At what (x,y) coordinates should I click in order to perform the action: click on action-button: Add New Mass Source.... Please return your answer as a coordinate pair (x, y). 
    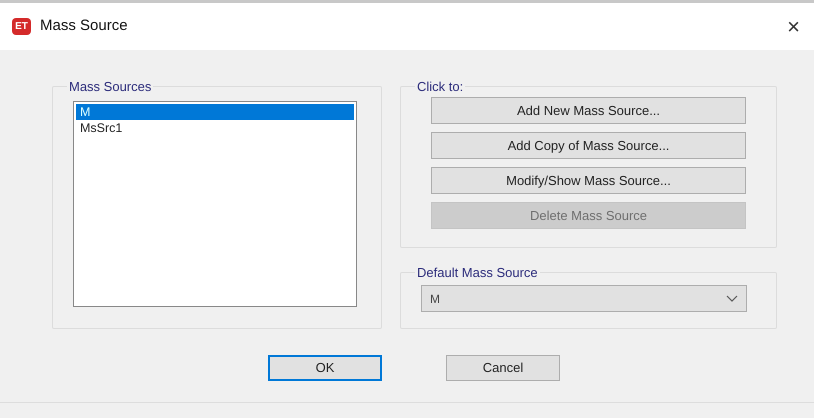
    Looking at the image, I should click on (588, 110).